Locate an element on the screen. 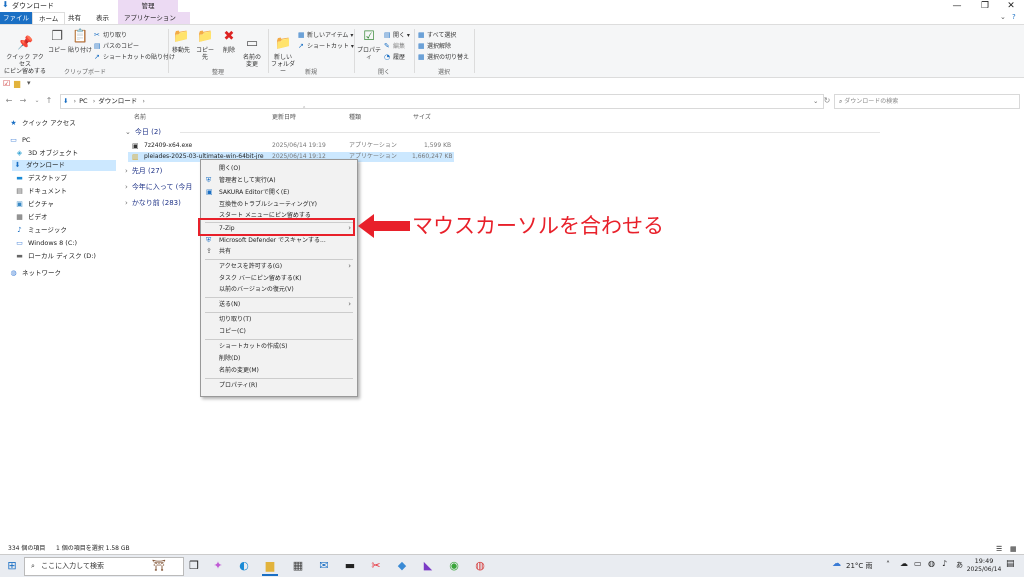 The width and height of the screenshot is (1024, 577). details-view-icon: ☰ is located at coordinates (999, 549).